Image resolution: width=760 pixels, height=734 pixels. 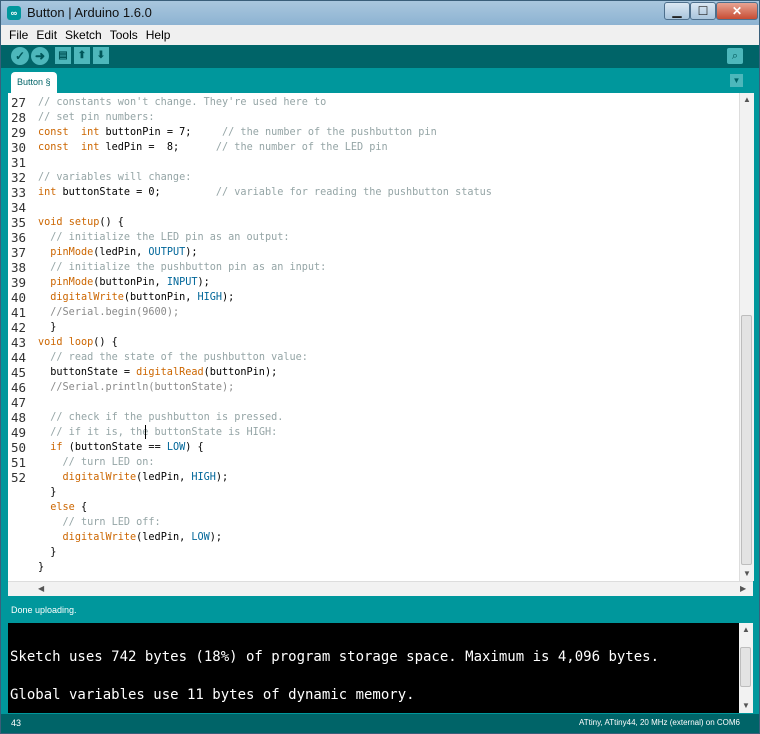 What do you see at coordinates (82, 55) in the screenshot?
I see `open-sketch-button: ⬆` at bounding box center [82, 55].